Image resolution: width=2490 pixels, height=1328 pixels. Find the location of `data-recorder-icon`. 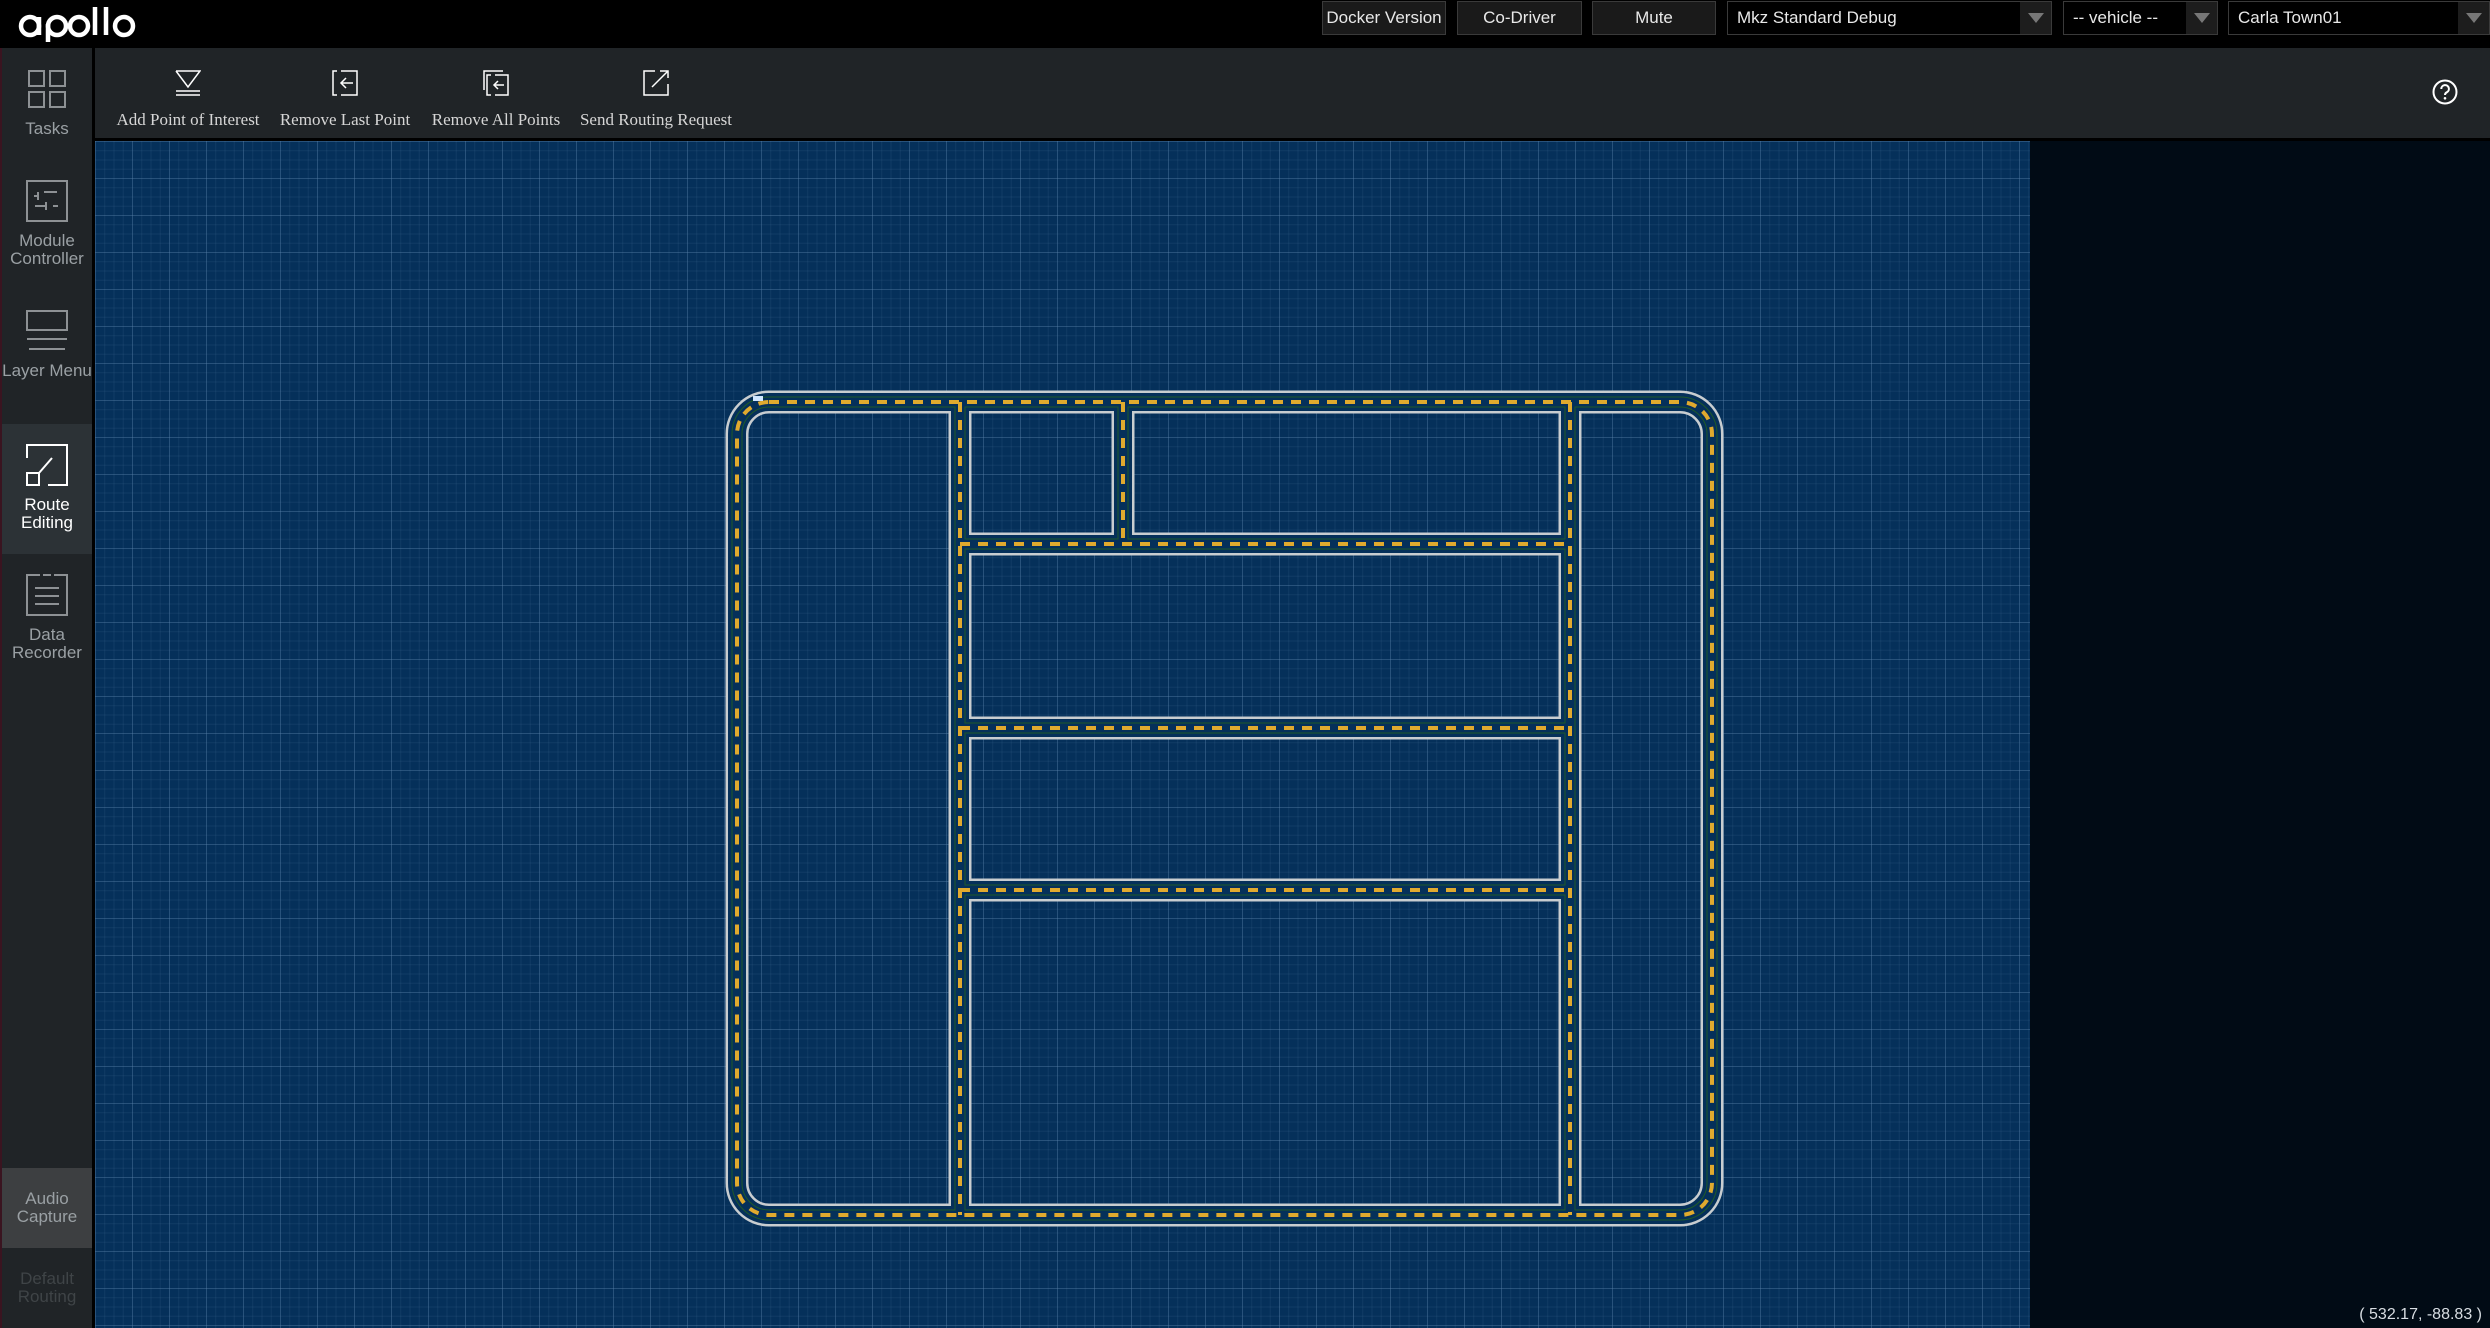

data-recorder-icon is located at coordinates (47, 595).